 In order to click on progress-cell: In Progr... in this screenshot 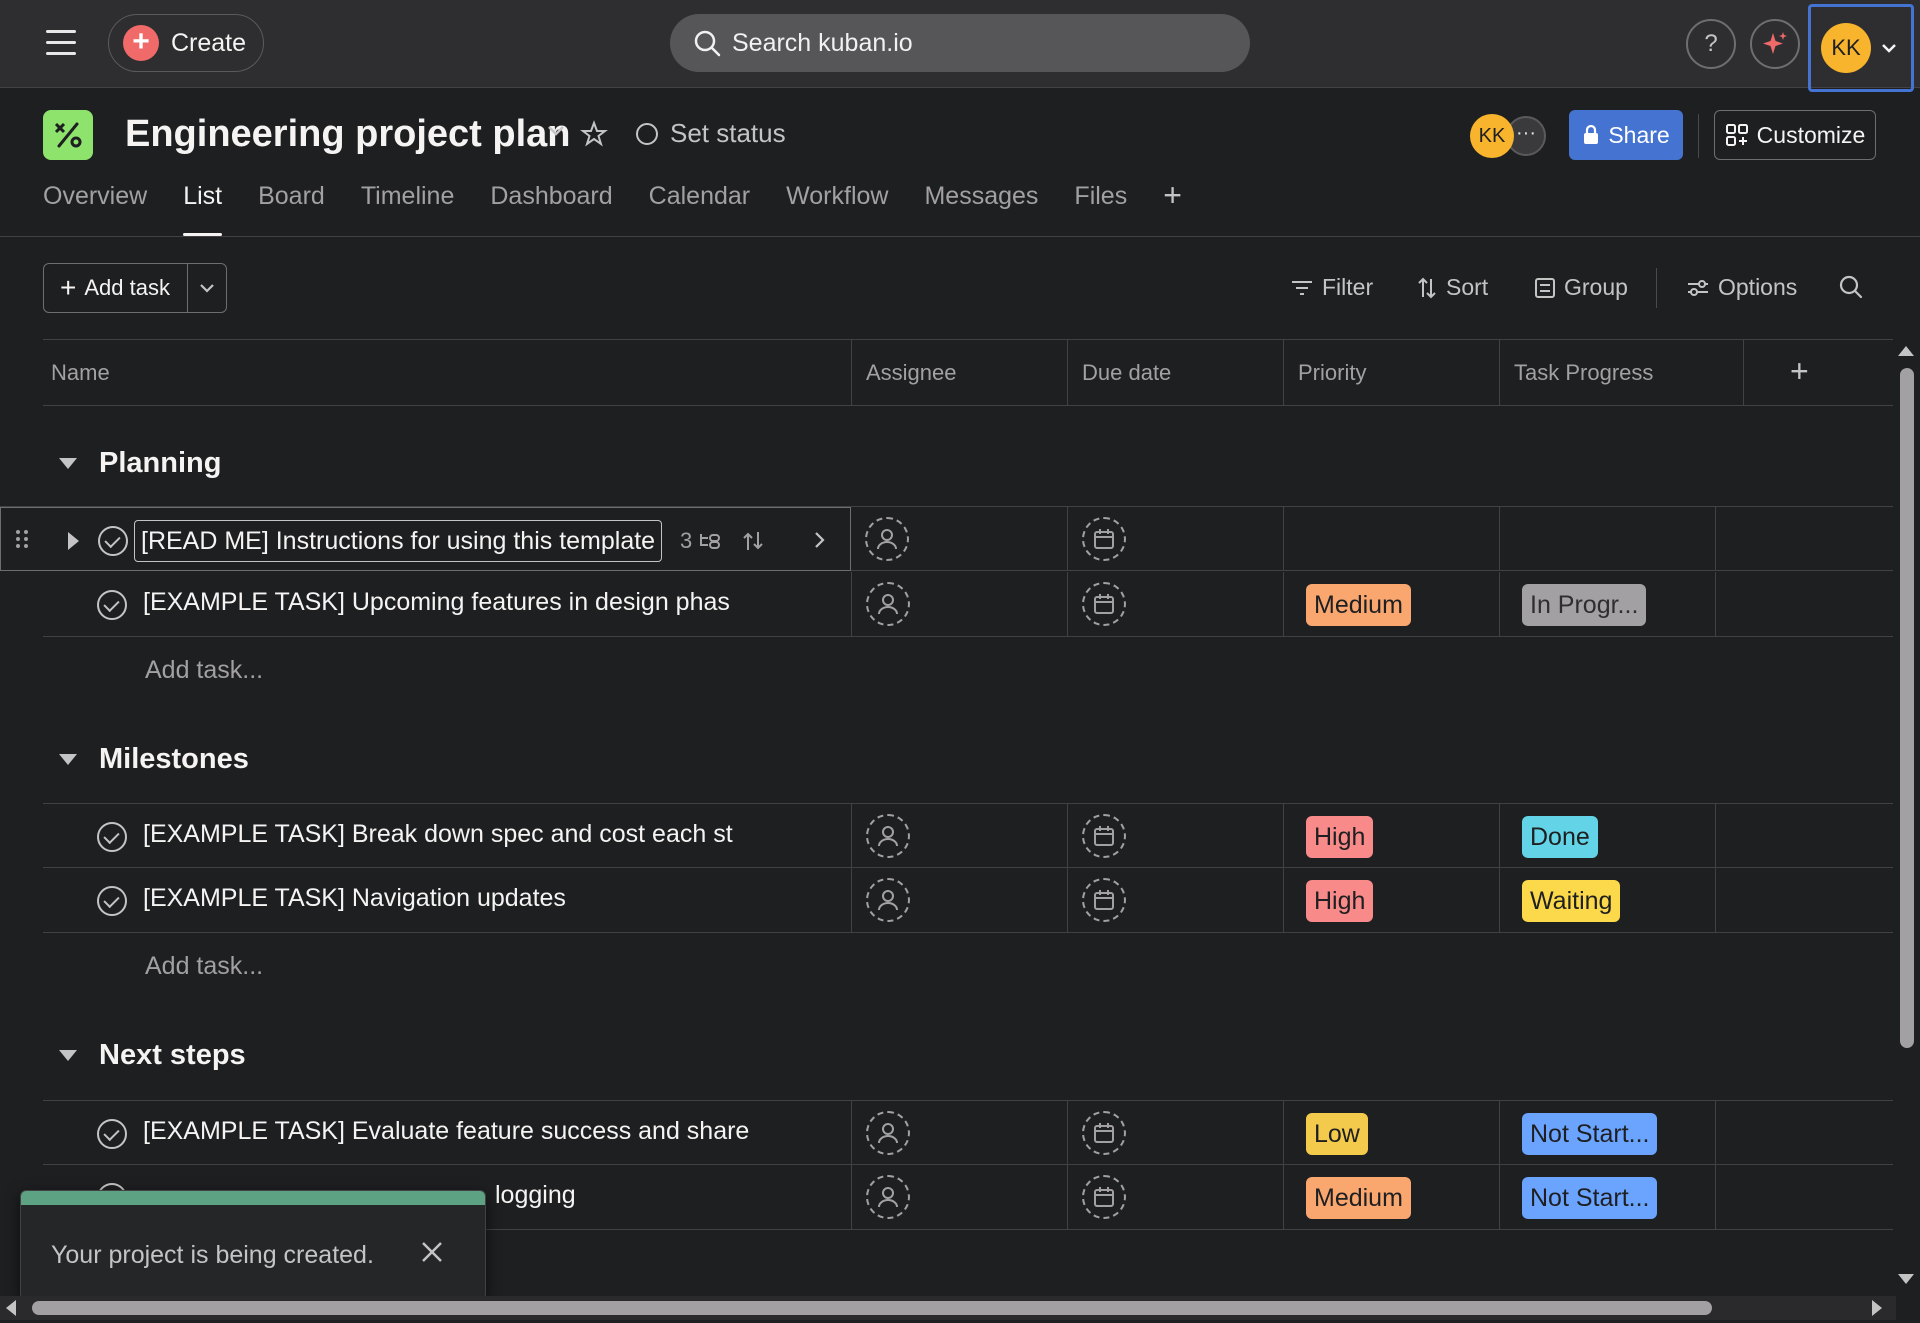, I will do `click(1607, 604)`.